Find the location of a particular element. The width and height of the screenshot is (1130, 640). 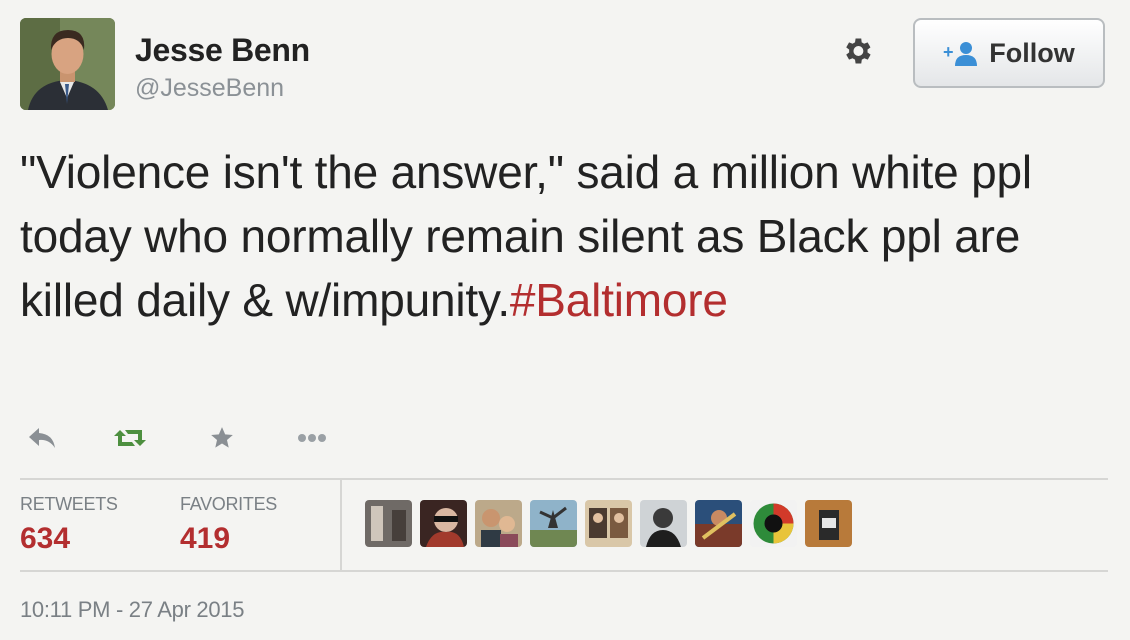

user-full-name: Jesse Benn is located at coordinates (222, 50).